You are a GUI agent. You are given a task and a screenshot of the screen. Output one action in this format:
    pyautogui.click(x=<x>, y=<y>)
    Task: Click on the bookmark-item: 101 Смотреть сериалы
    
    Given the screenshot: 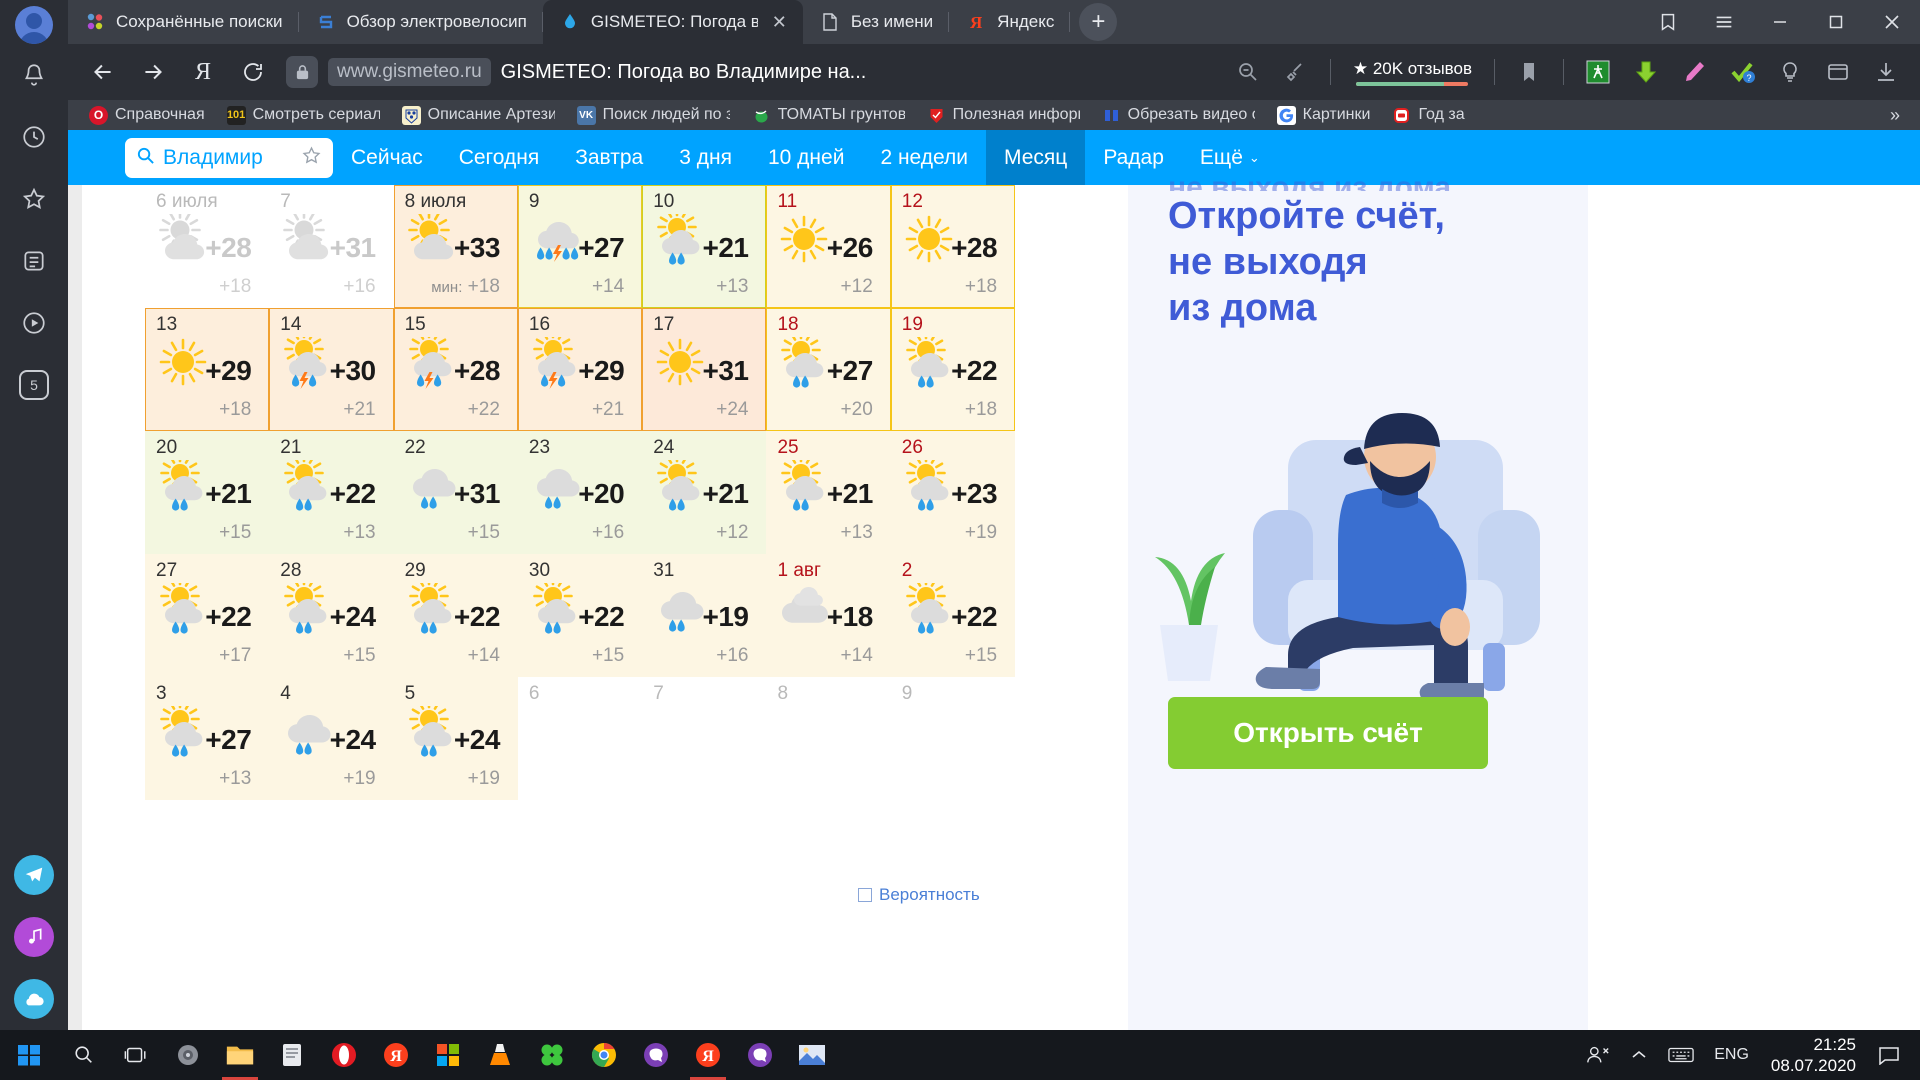 What is the action you would take?
    pyautogui.click(x=303, y=115)
    